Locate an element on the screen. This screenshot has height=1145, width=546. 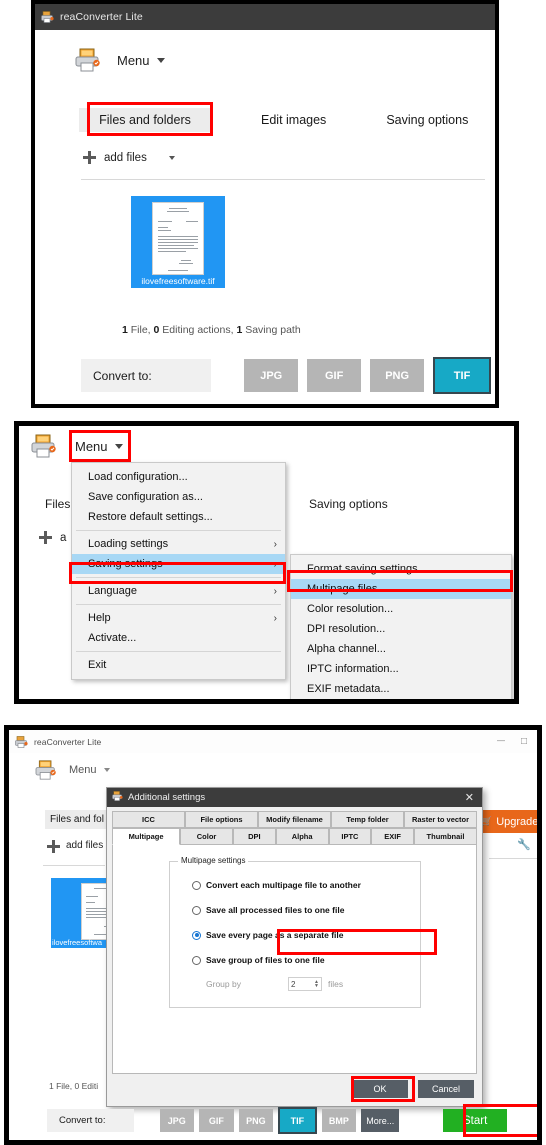
menu-item-language: Language › is located at coordinates (178, 591).